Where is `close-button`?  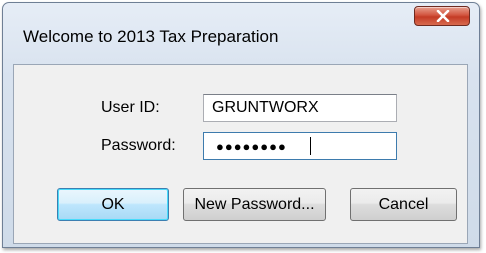 close-button is located at coordinates (442, 16).